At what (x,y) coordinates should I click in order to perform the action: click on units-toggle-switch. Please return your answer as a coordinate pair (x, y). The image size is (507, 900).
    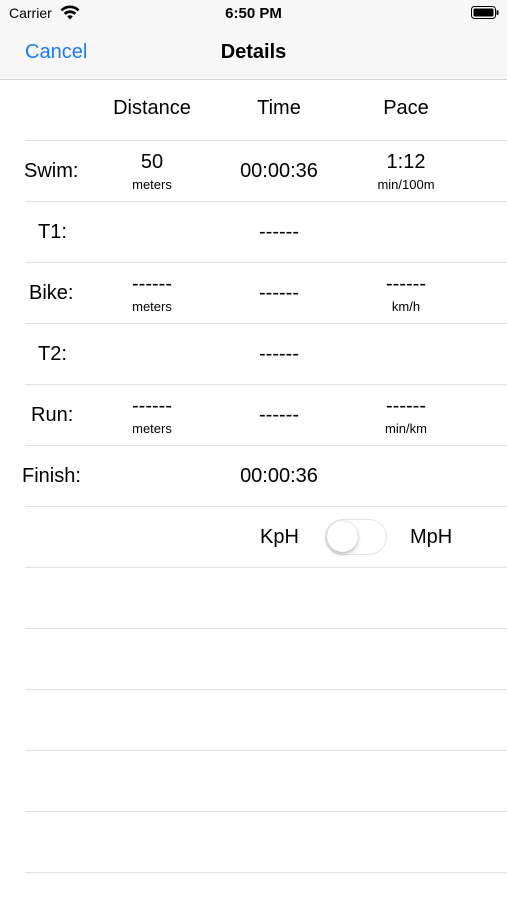
    Looking at the image, I should click on (356, 537).